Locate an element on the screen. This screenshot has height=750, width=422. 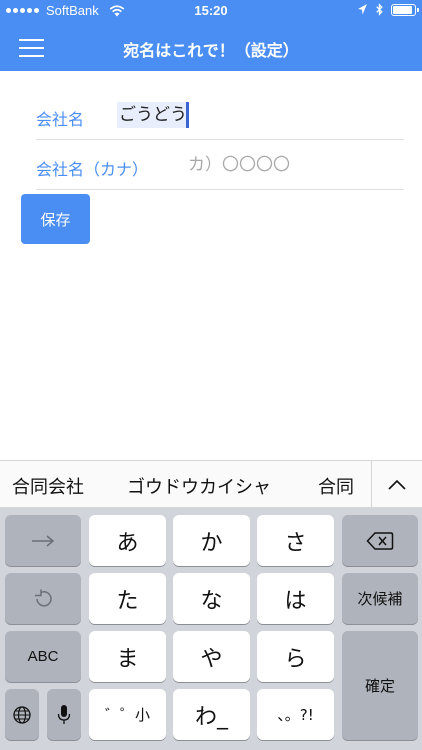
key-ra: ら is located at coordinates (295, 656).